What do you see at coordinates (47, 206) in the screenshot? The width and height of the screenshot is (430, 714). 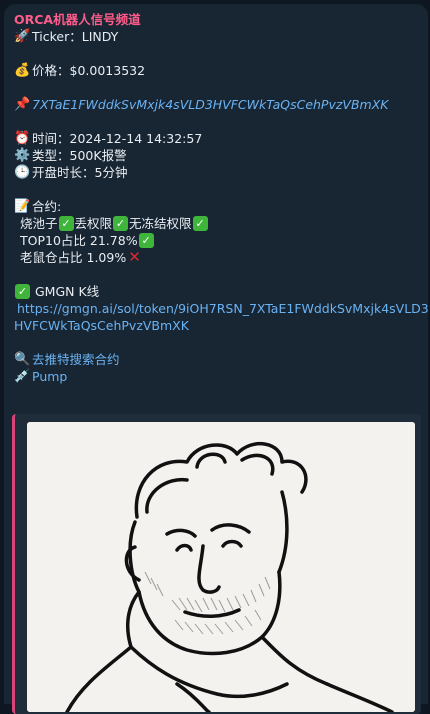 I see `contract-heading: 合约:` at bounding box center [47, 206].